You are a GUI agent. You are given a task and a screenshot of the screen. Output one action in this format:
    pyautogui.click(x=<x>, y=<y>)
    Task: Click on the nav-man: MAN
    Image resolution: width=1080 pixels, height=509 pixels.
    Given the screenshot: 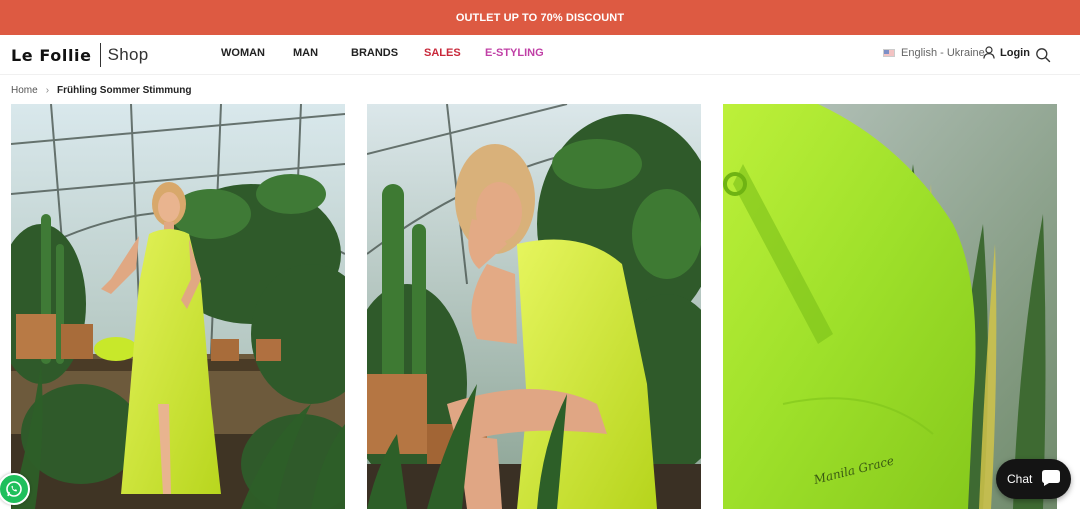 What is the action you would take?
    pyautogui.click(x=305, y=53)
    